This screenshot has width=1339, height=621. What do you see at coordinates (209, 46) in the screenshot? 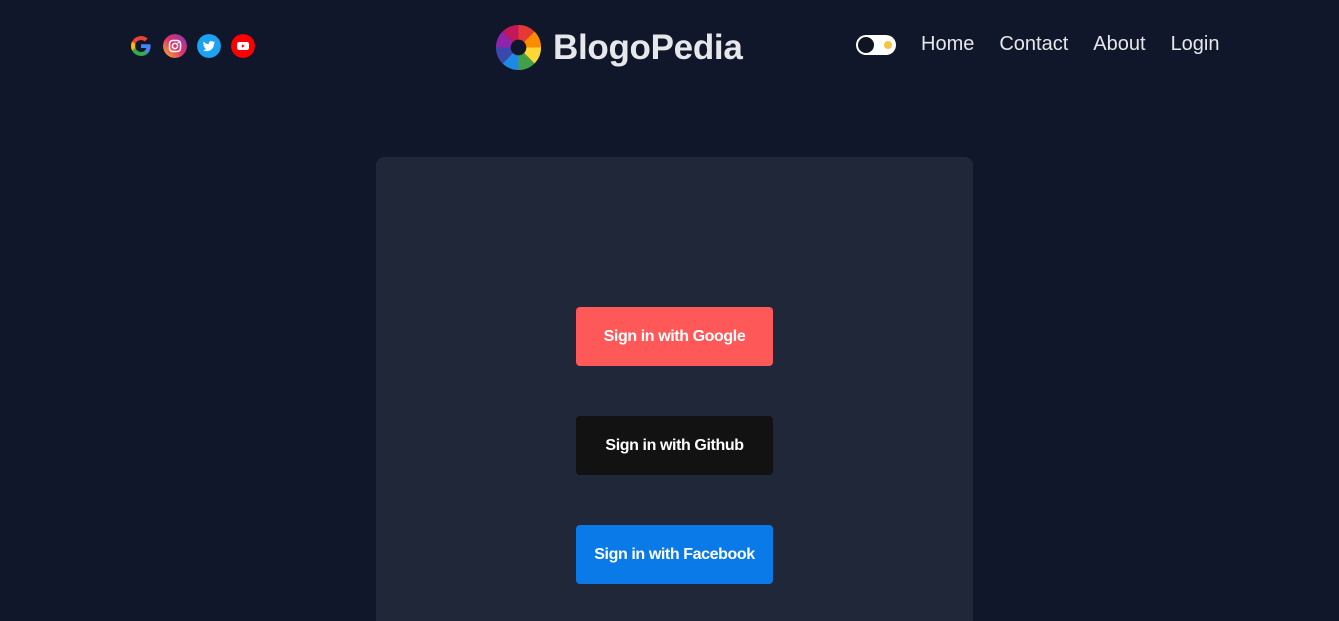
I see `twitter-icon` at bounding box center [209, 46].